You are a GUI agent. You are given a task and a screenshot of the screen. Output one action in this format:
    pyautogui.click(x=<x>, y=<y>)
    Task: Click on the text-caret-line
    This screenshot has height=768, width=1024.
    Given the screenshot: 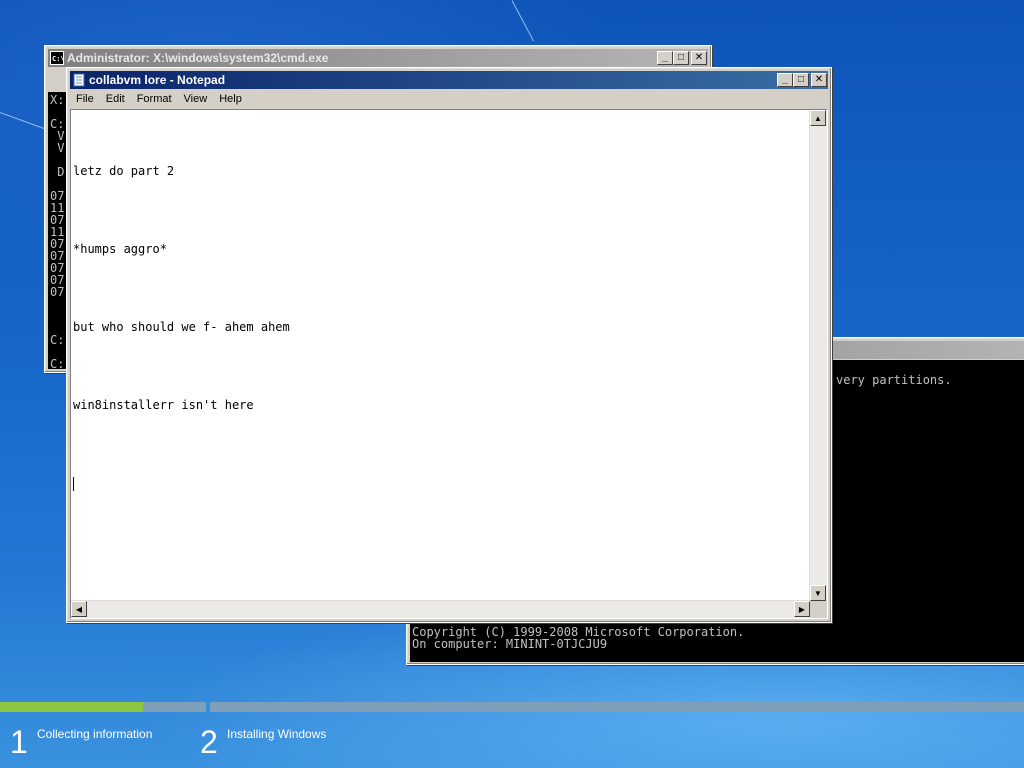 What is the action you would take?
    pyautogui.click(x=441, y=483)
    